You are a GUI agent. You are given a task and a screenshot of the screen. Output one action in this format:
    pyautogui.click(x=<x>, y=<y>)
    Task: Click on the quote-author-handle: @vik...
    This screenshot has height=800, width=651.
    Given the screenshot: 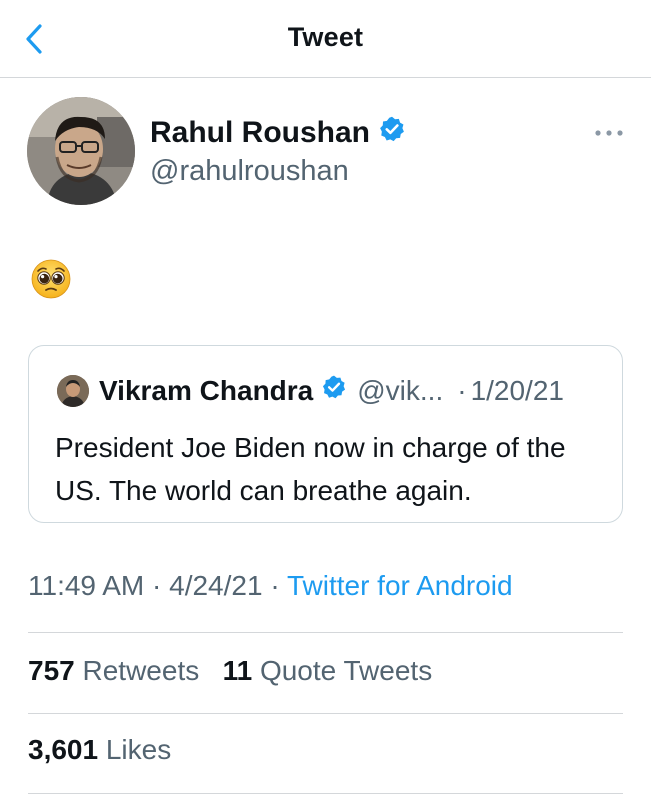 What is the action you would take?
    pyautogui.click(x=400, y=390)
    